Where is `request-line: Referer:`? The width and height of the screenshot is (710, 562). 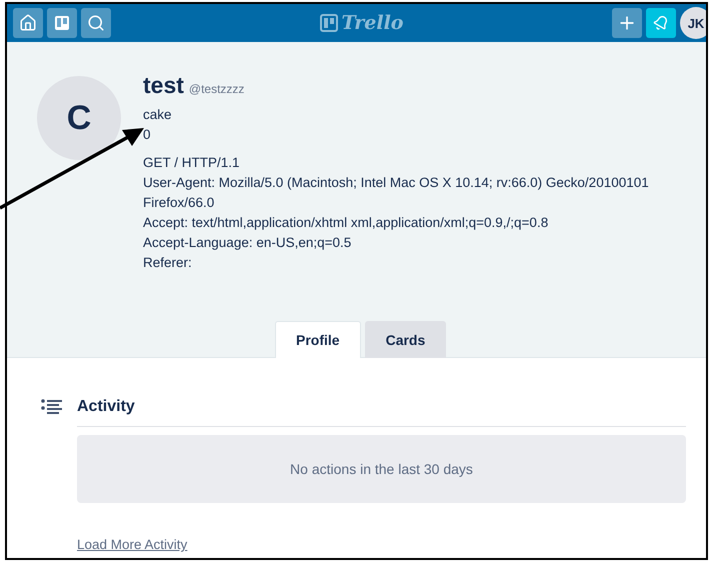
request-line: Referer: is located at coordinates (168, 263).